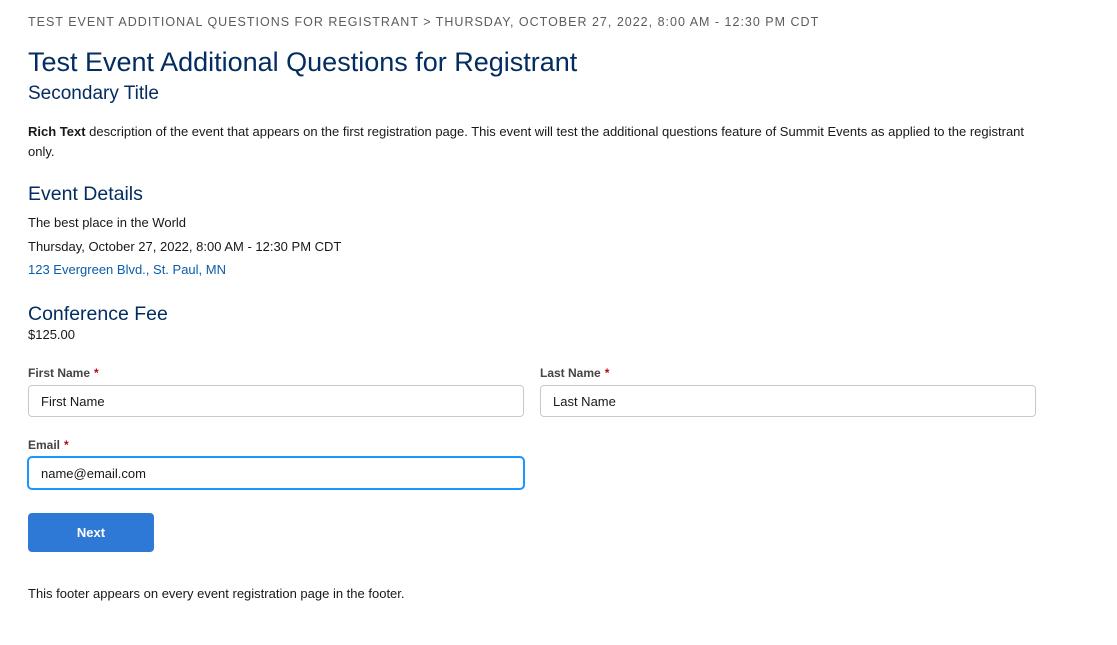  What do you see at coordinates (276, 473) in the screenshot?
I see `email-input` at bounding box center [276, 473].